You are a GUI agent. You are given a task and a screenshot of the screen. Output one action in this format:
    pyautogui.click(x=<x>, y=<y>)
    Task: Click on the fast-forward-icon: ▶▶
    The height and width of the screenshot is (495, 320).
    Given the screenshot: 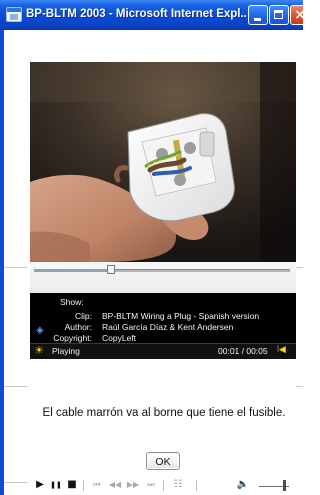 What is the action you would take?
    pyautogui.click(x=133, y=484)
    